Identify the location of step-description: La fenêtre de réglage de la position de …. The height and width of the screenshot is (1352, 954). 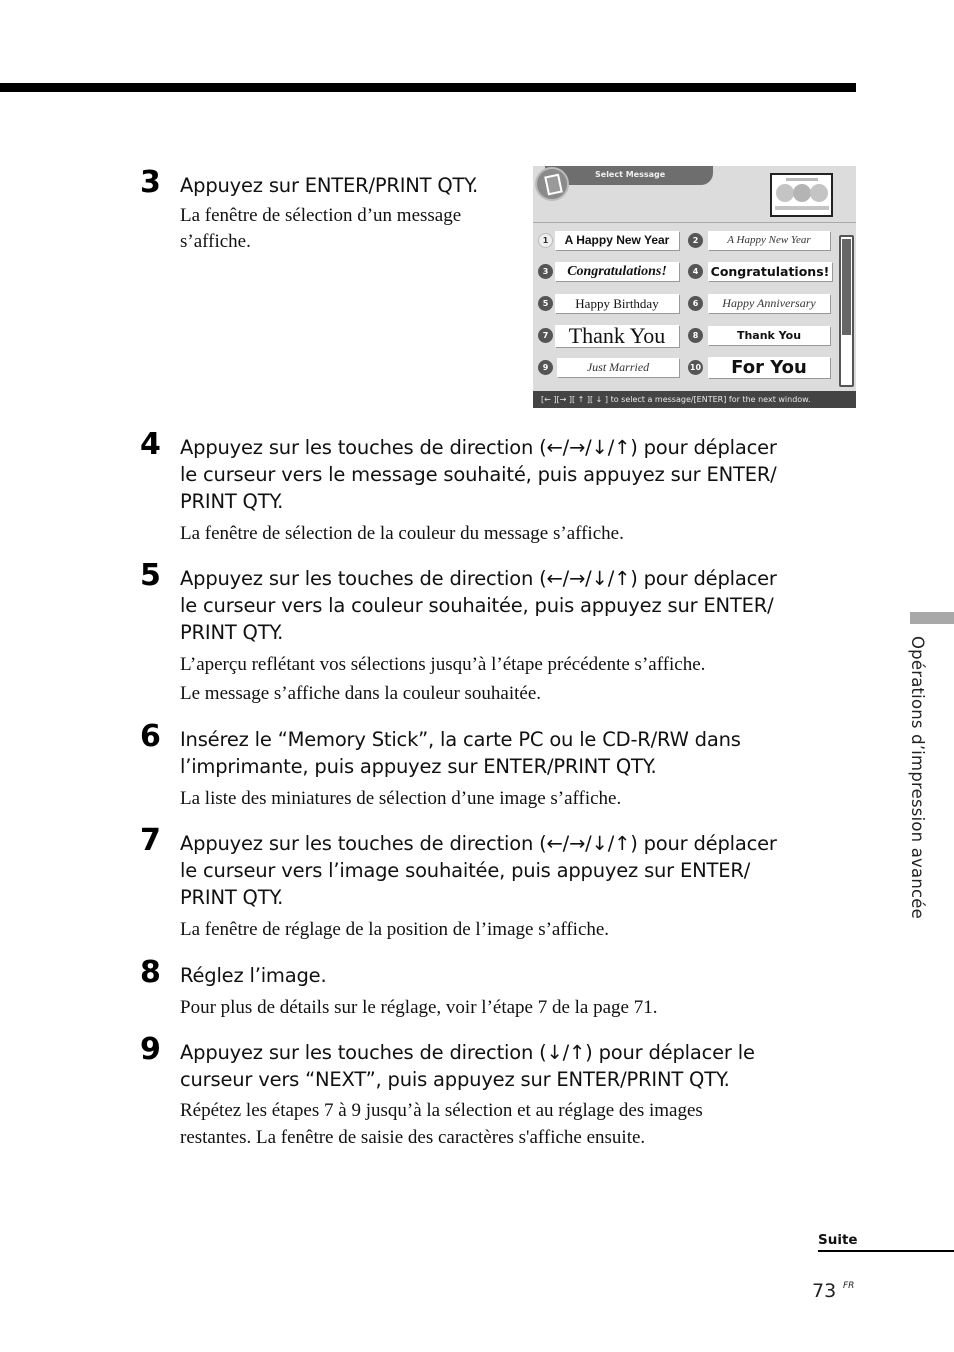
(520, 929).